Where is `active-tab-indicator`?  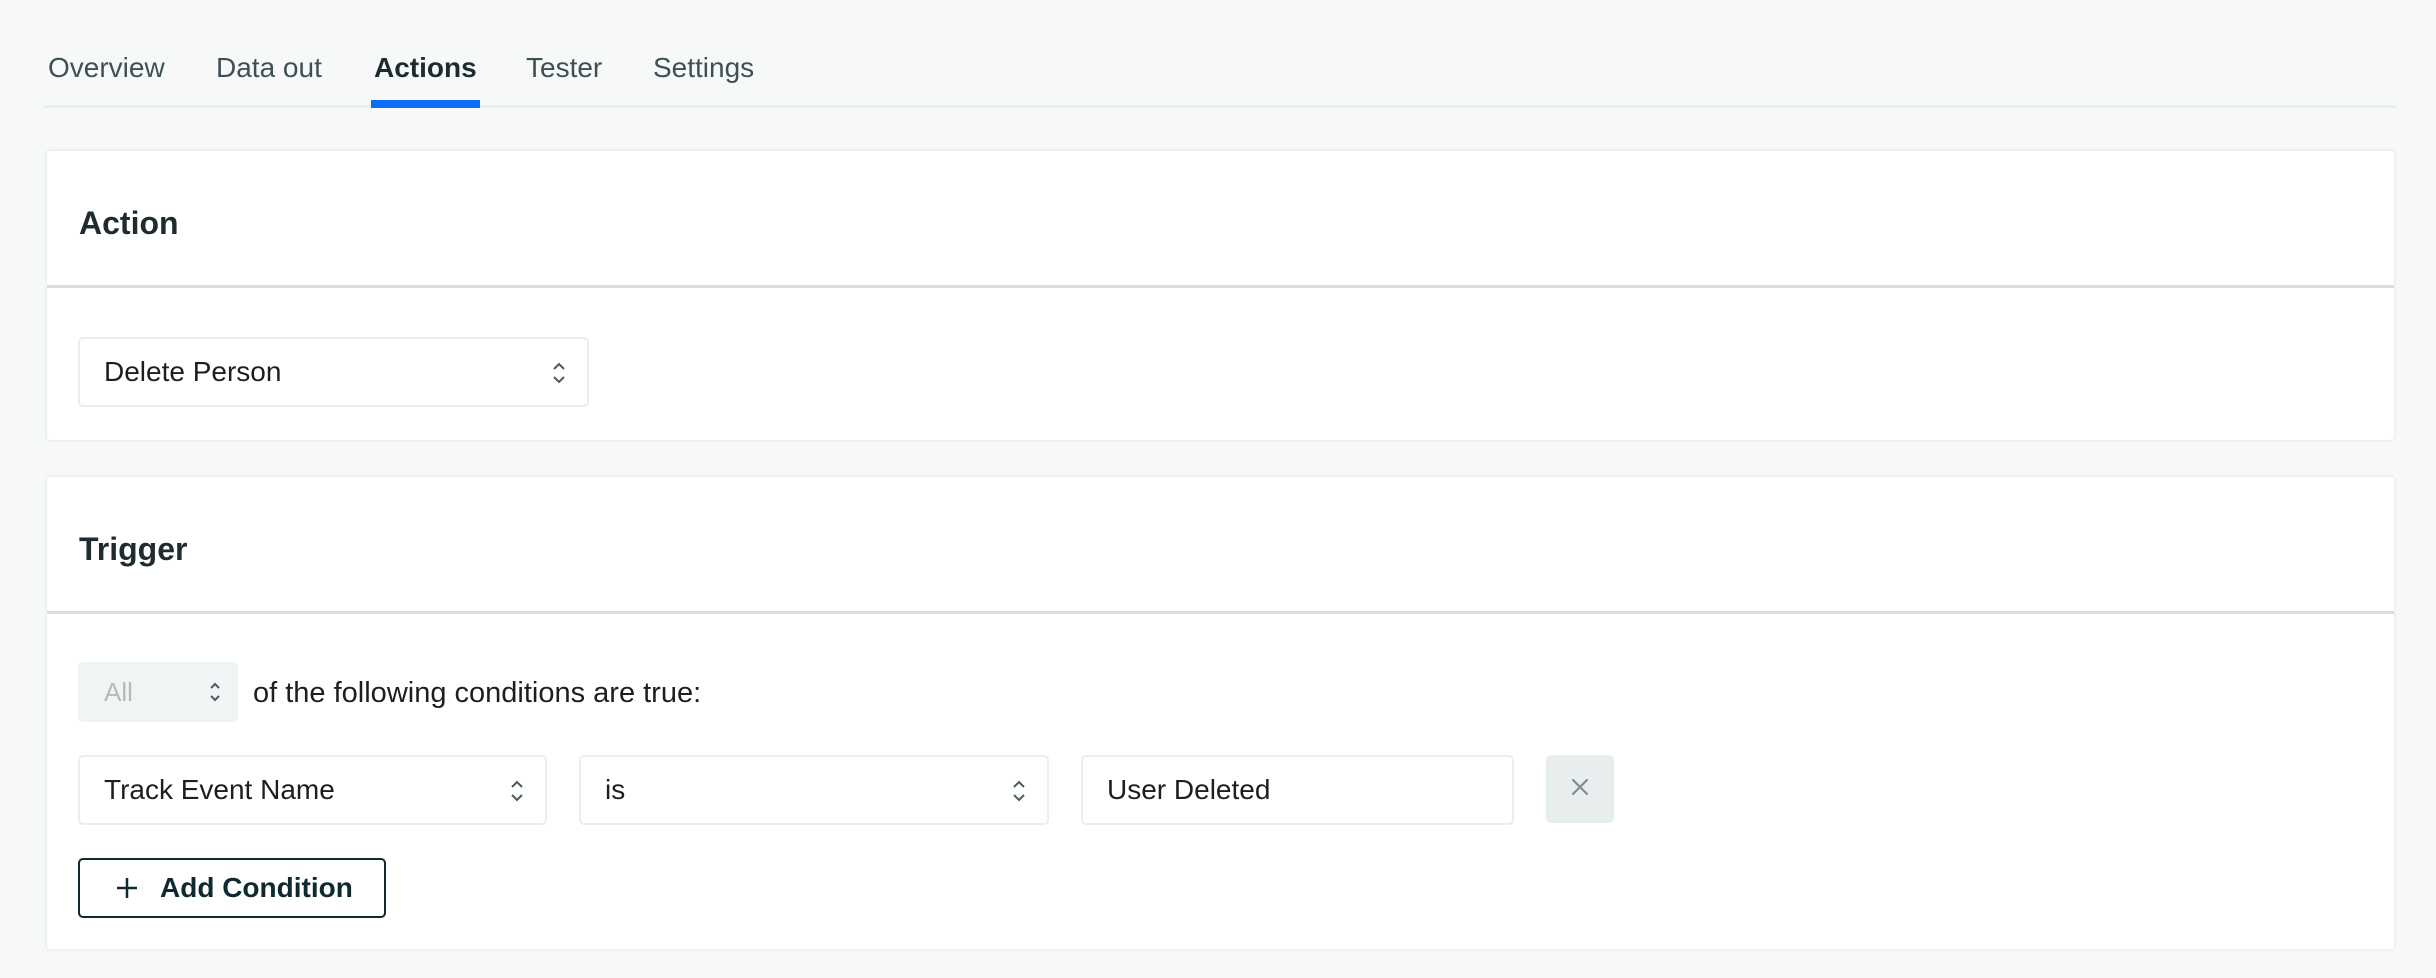 active-tab-indicator is located at coordinates (425, 104).